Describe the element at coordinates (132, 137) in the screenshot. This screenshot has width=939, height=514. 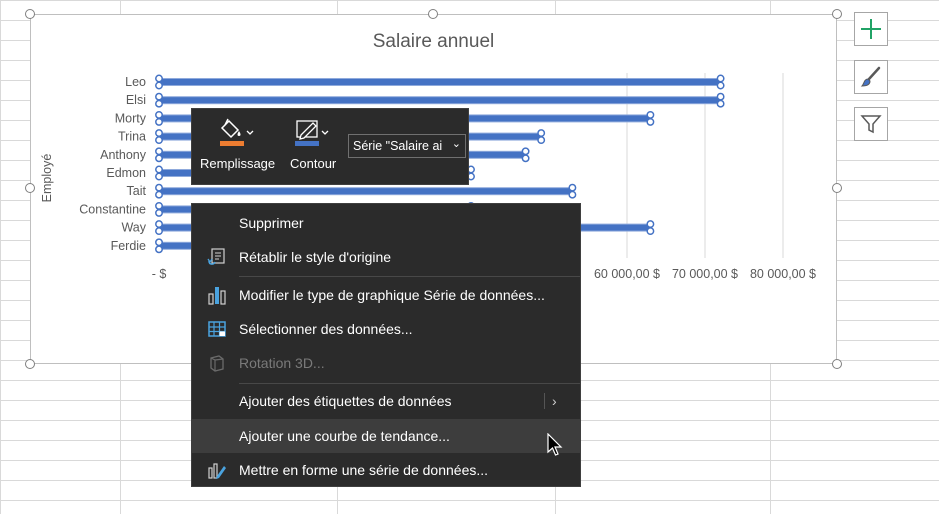
I see `category-label-trina: Trina` at that location.